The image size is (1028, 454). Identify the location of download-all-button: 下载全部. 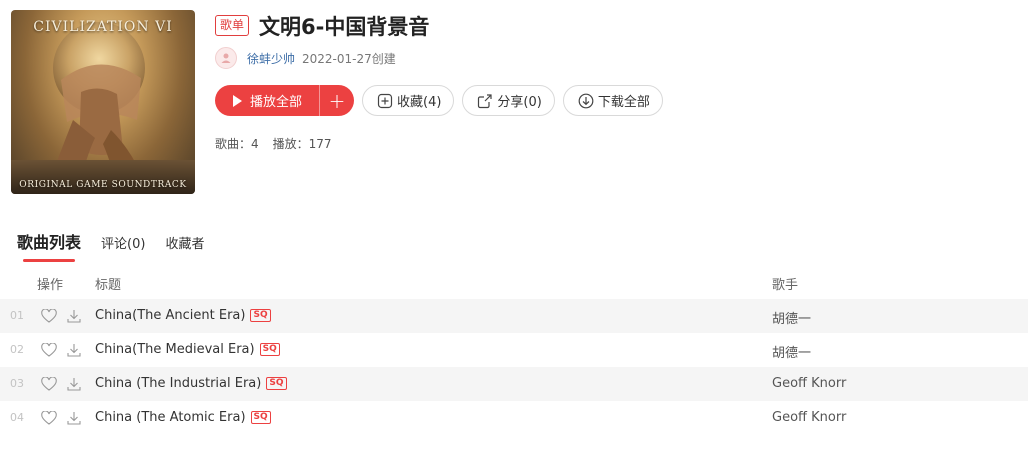
(612, 100).